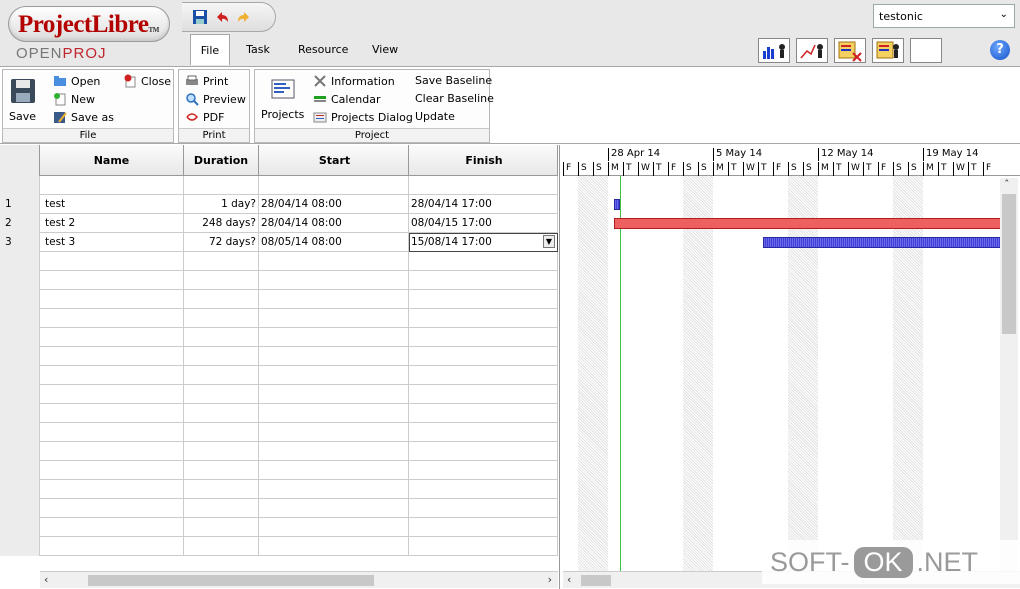 The image size is (1020, 589). I want to click on name-cell: test, so click(112, 204).